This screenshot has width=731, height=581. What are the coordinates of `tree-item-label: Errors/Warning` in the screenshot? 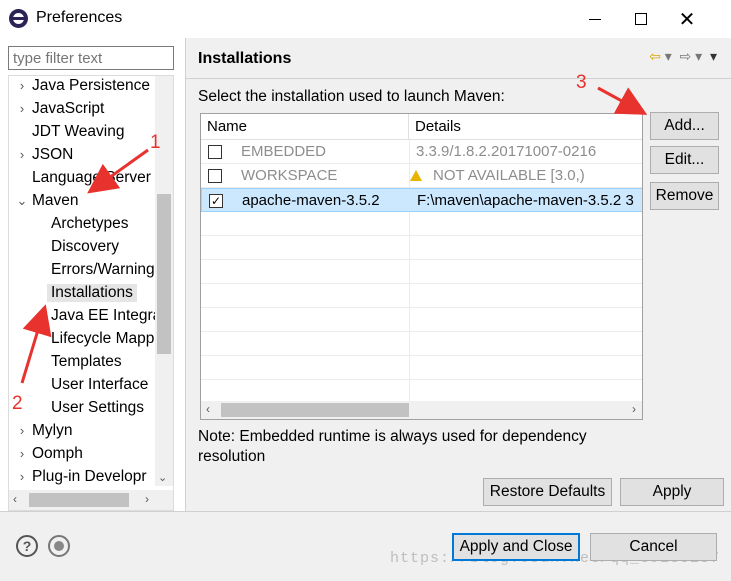 It's located at (103, 269).